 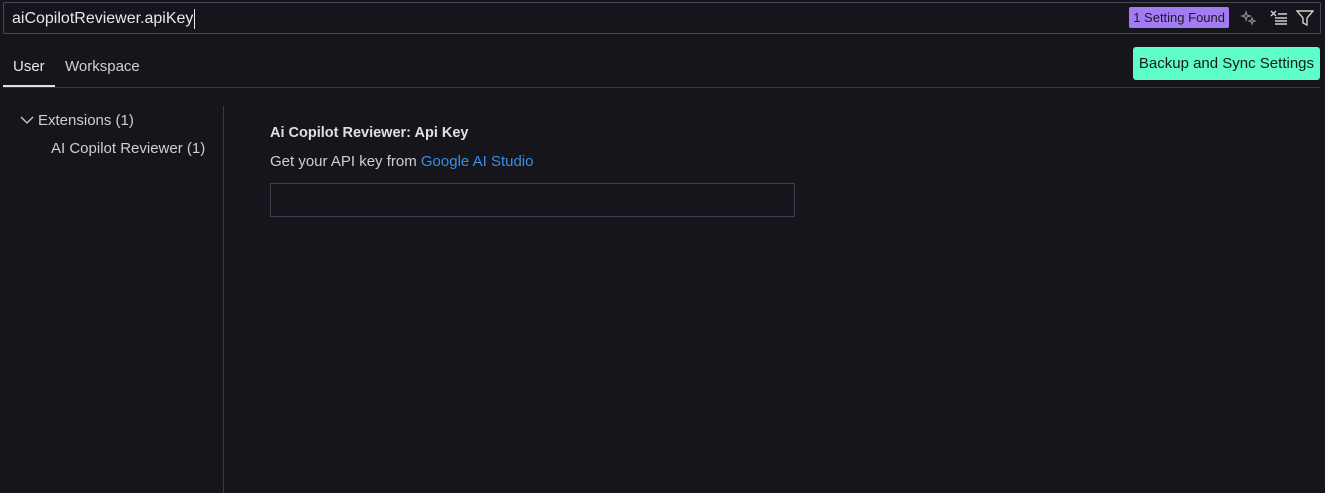 What do you see at coordinates (128, 148) in the screenshot?
I see `tree-item-ai-copilot-reviewer: AI Copilot Reviewer (1)` at bounding box center [128, 148].